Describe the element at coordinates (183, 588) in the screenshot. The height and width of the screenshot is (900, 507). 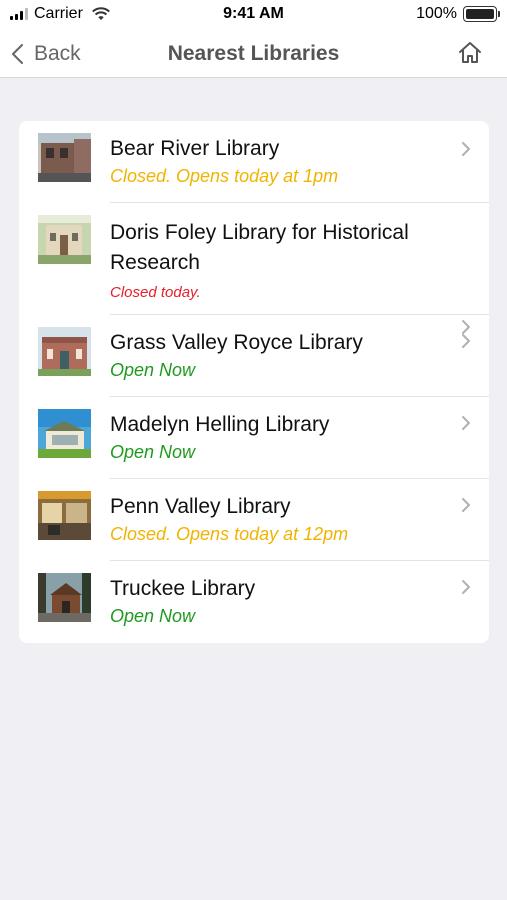
I see `library-name: Truckee Library` at that location.